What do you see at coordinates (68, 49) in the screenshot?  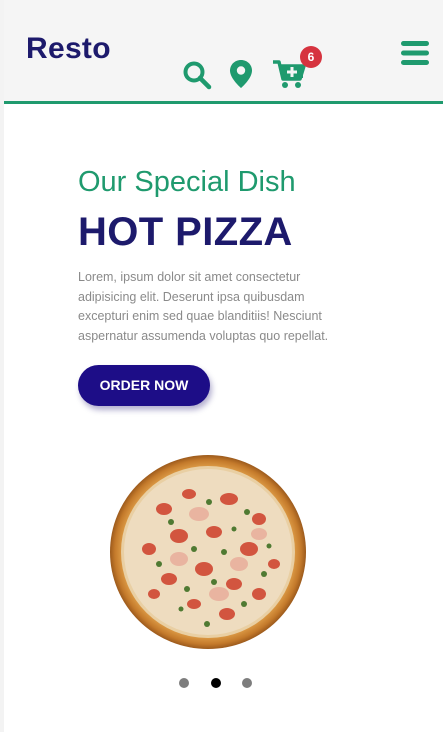 I see `site-logo: Resto` at bounding box center [68, 49].